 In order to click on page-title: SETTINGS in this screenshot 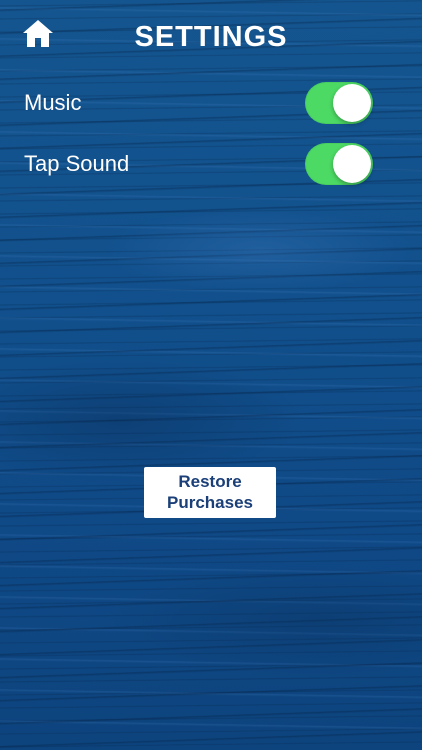, I will do `click(211, 37)`.